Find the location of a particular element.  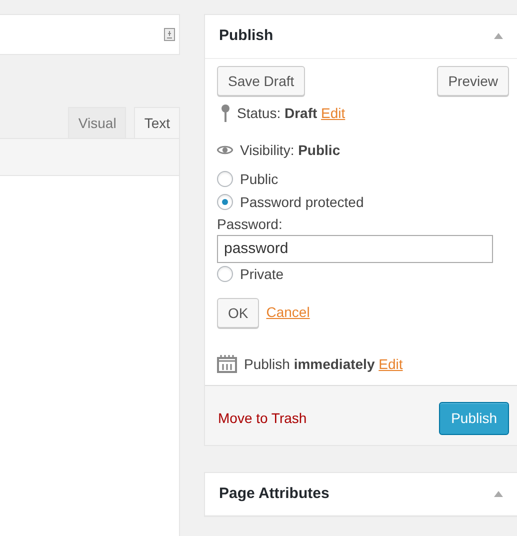

pin-icon is located at coordinates (225, 113).